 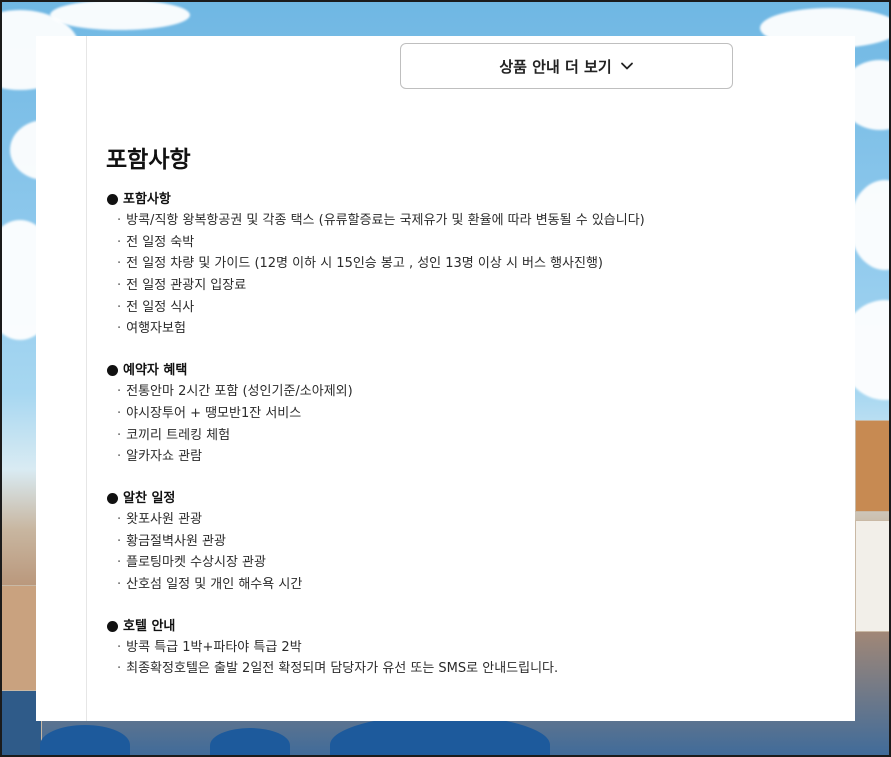 I want to click on list-item: 야시장투어 + 땡모반1잔 서비스, so click(x=467, y=414).